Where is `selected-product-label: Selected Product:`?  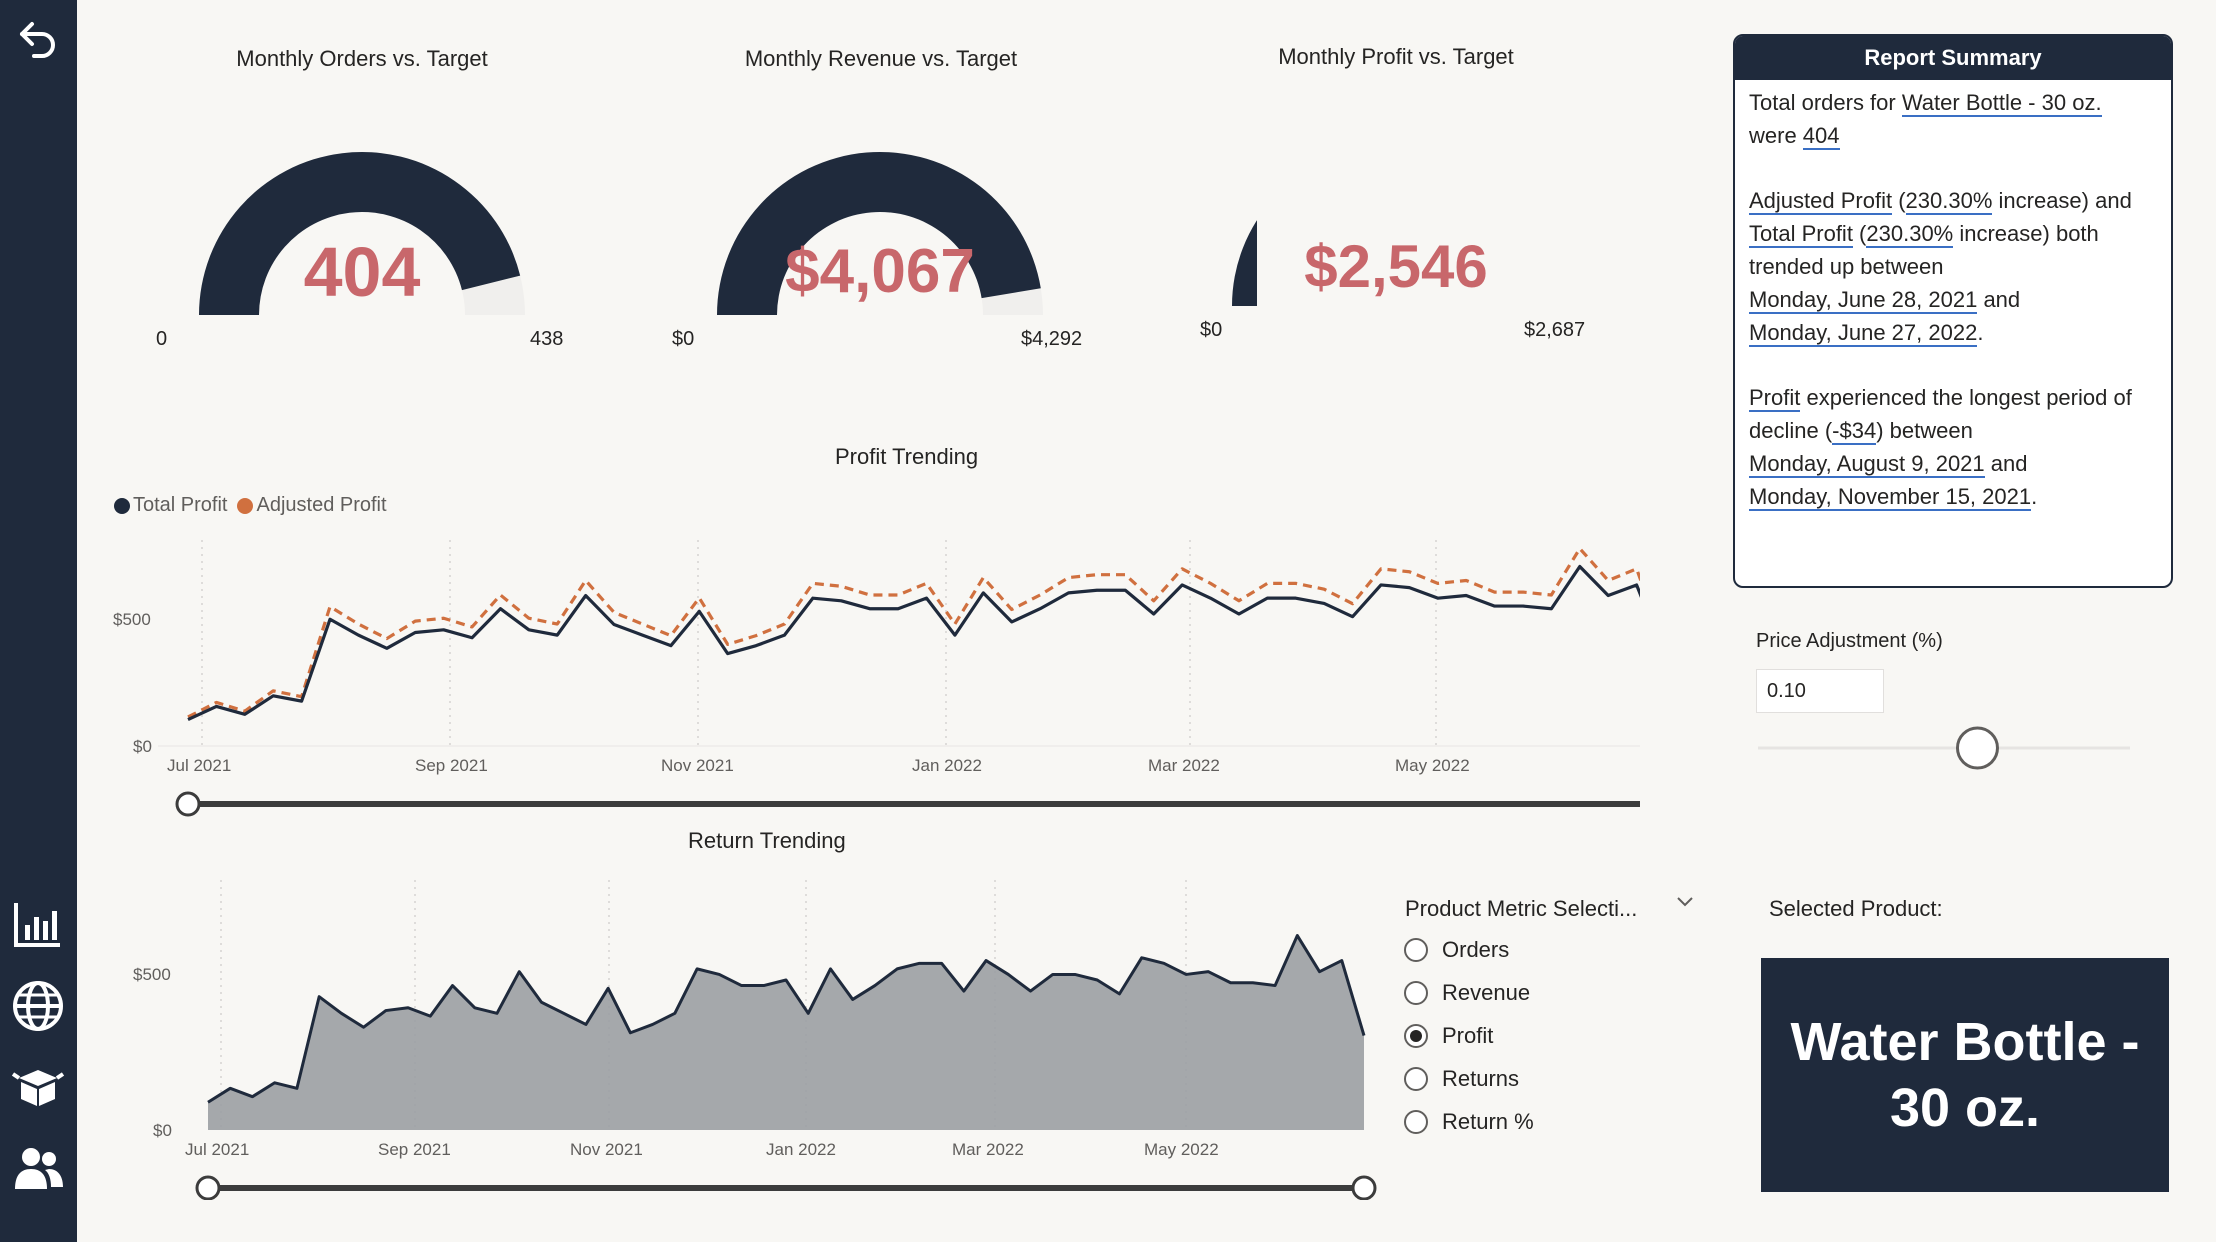 selected-product-label: Selected Product: is located at coordinates (1856, 908).